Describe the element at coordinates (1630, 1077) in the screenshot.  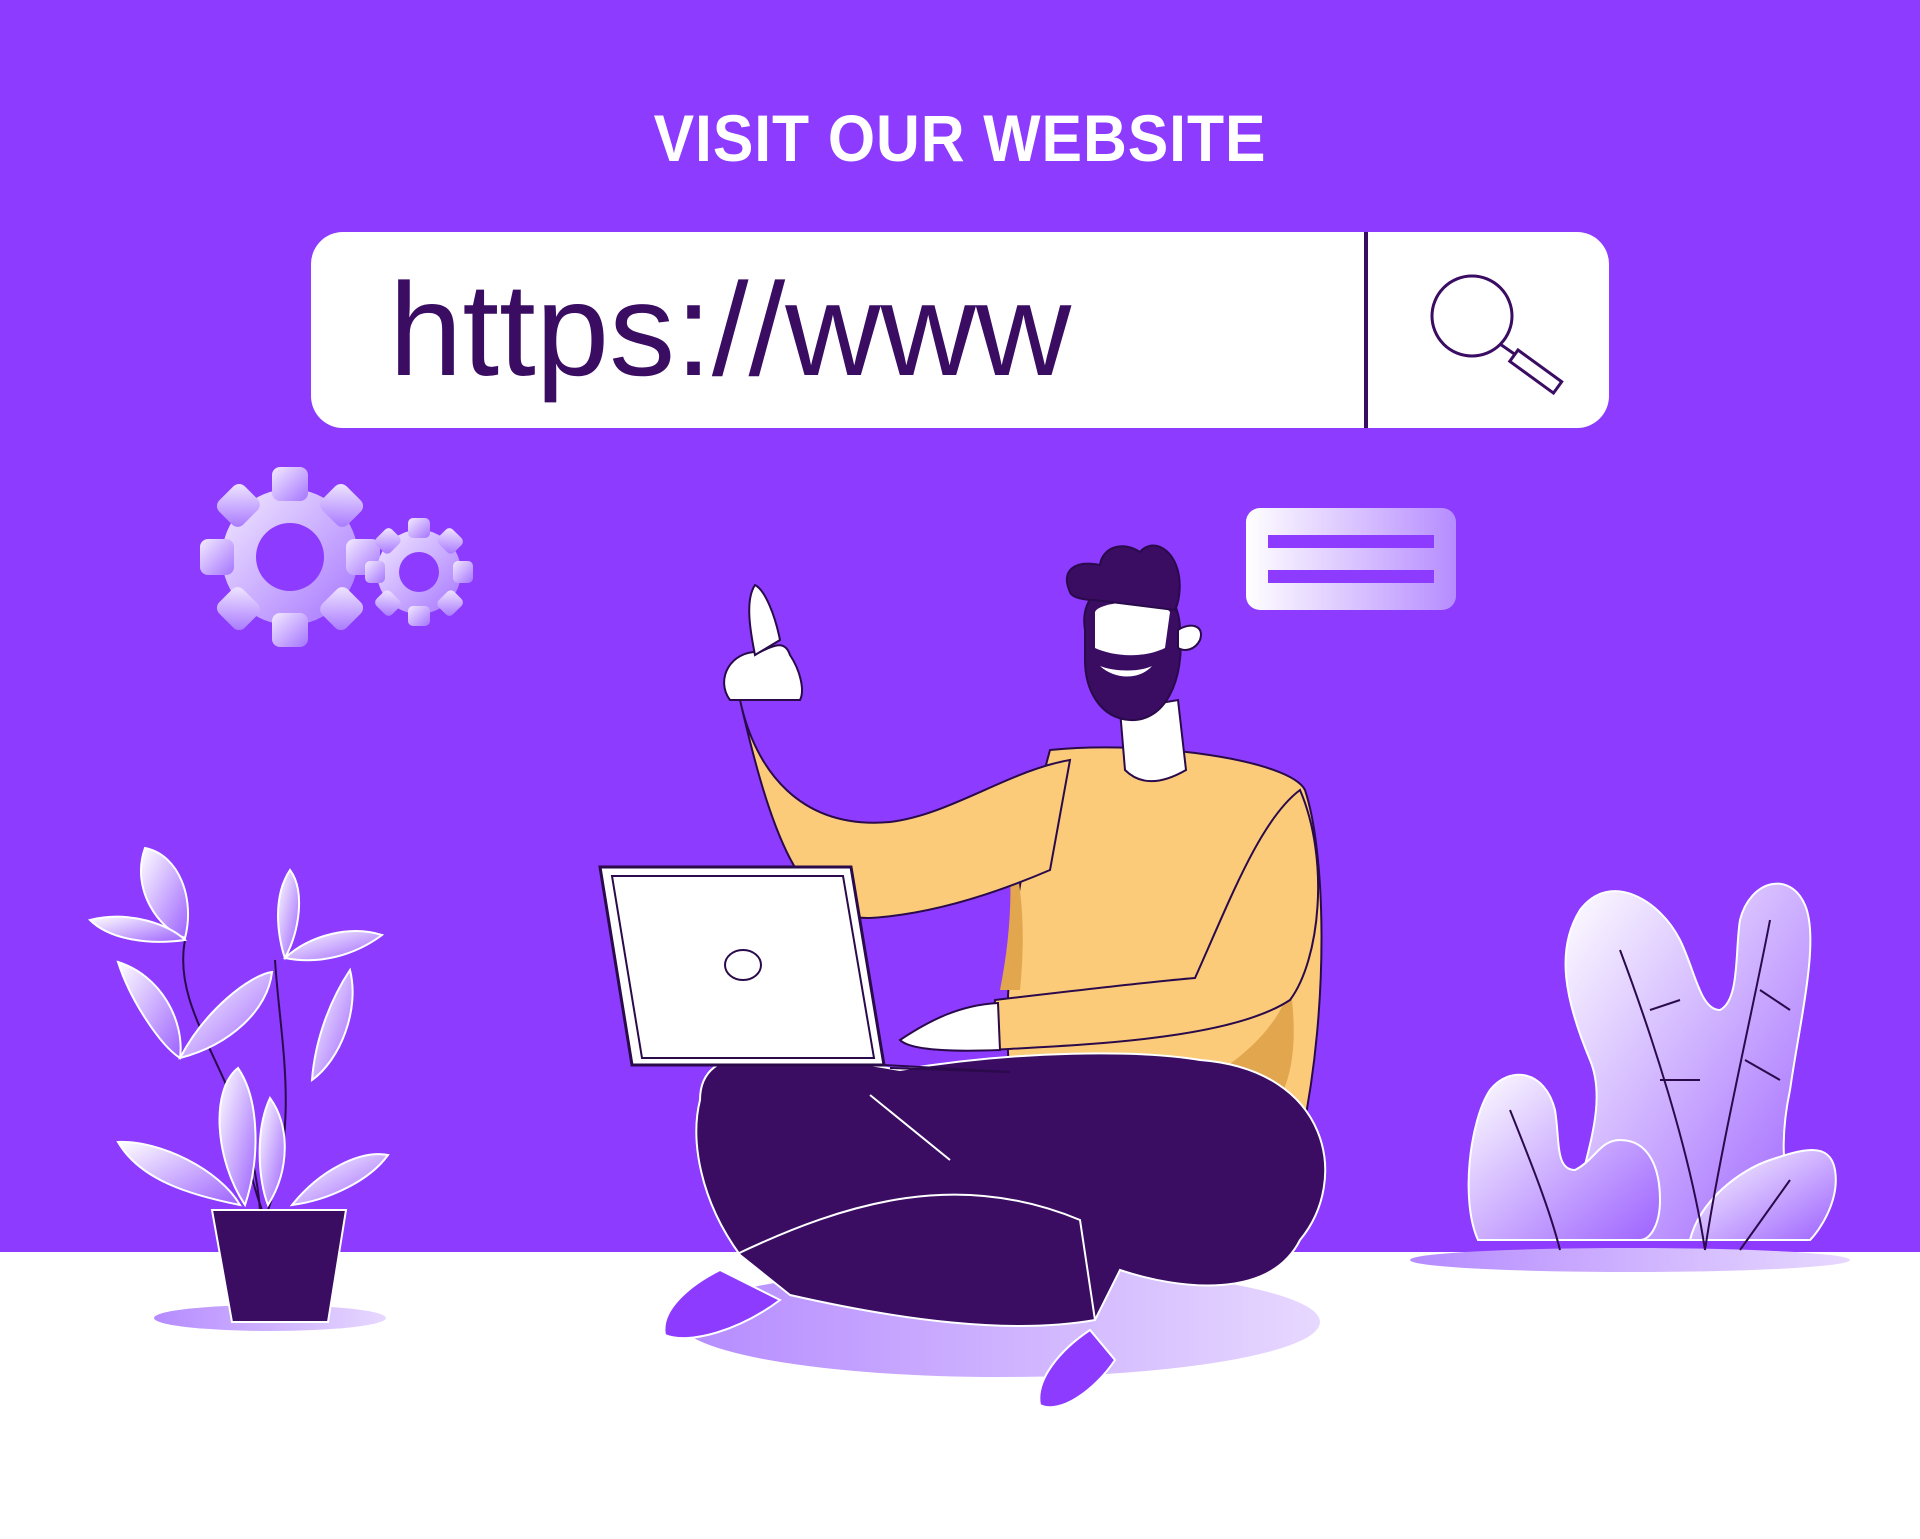
I see `bush` at that location.